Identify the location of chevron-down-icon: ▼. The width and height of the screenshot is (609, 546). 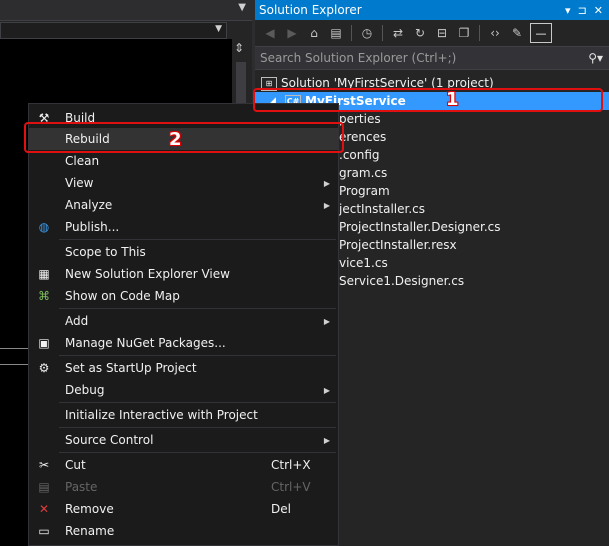
(218, 29).